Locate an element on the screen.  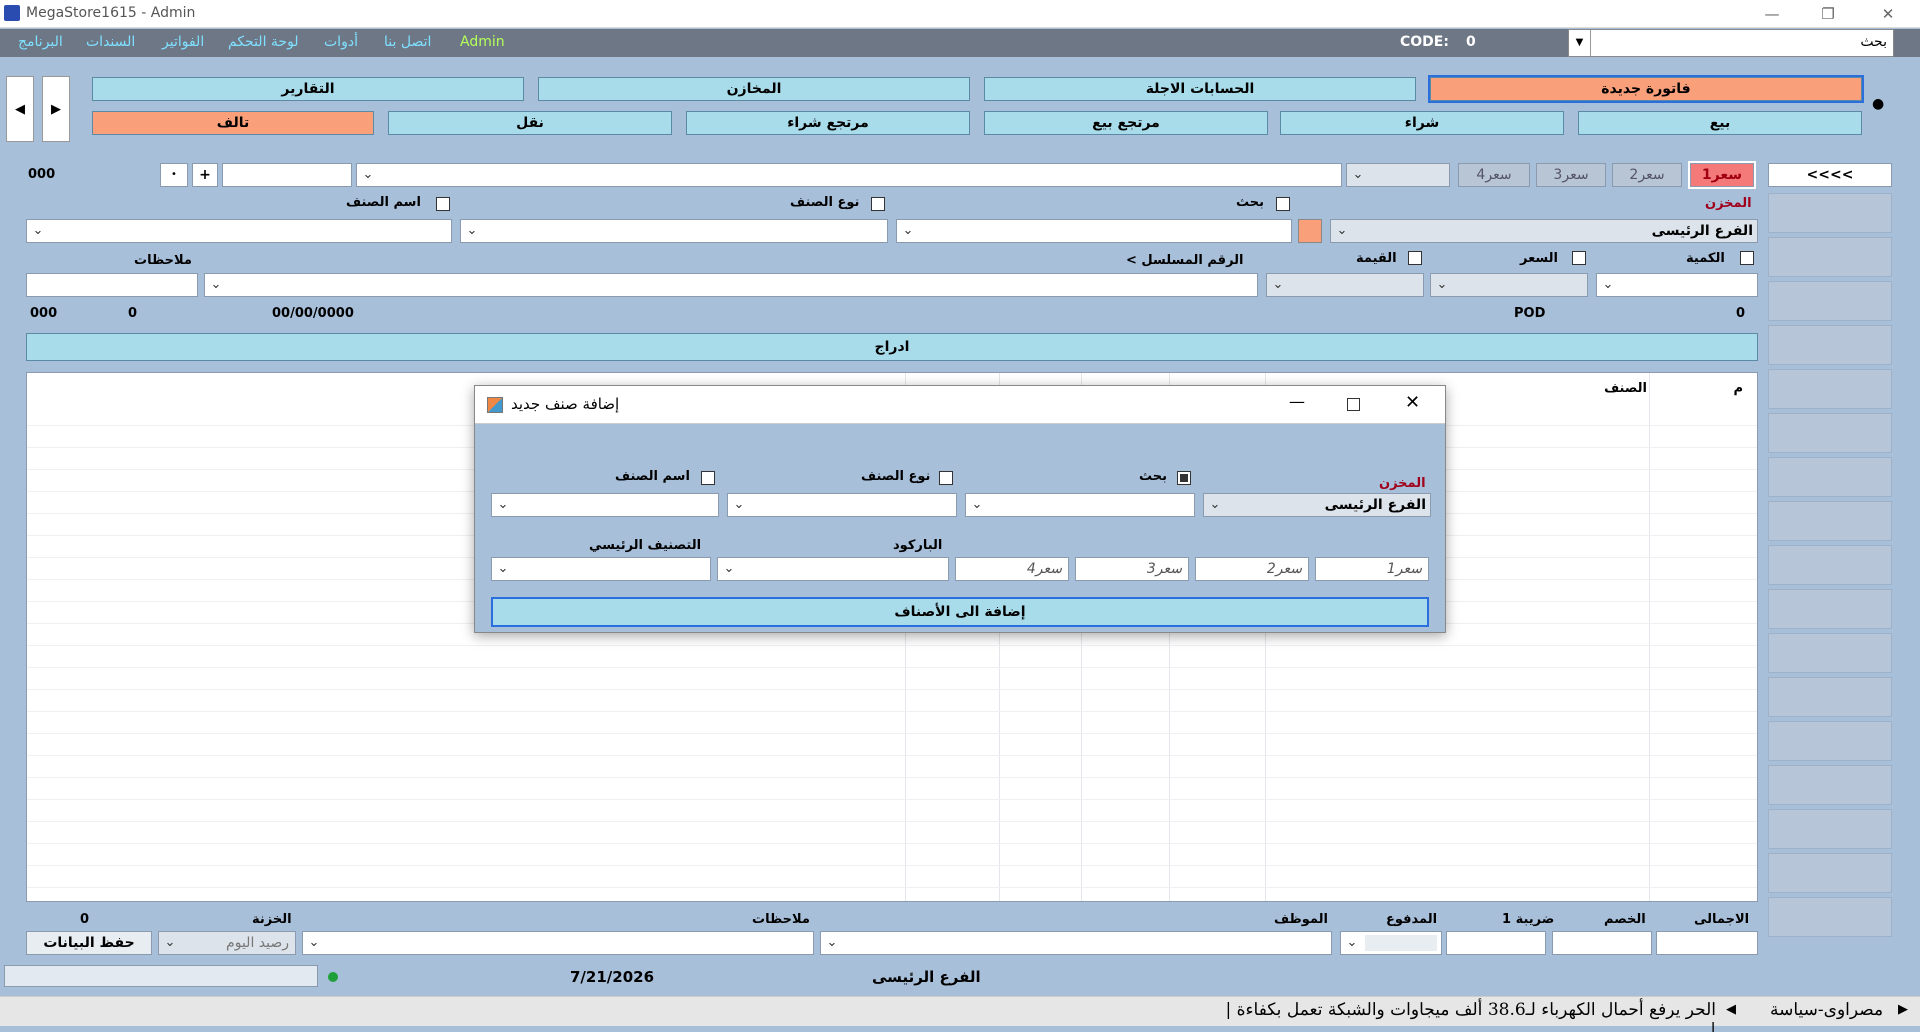
paid-select: ⌄ is located at coordinates (1391, 943).